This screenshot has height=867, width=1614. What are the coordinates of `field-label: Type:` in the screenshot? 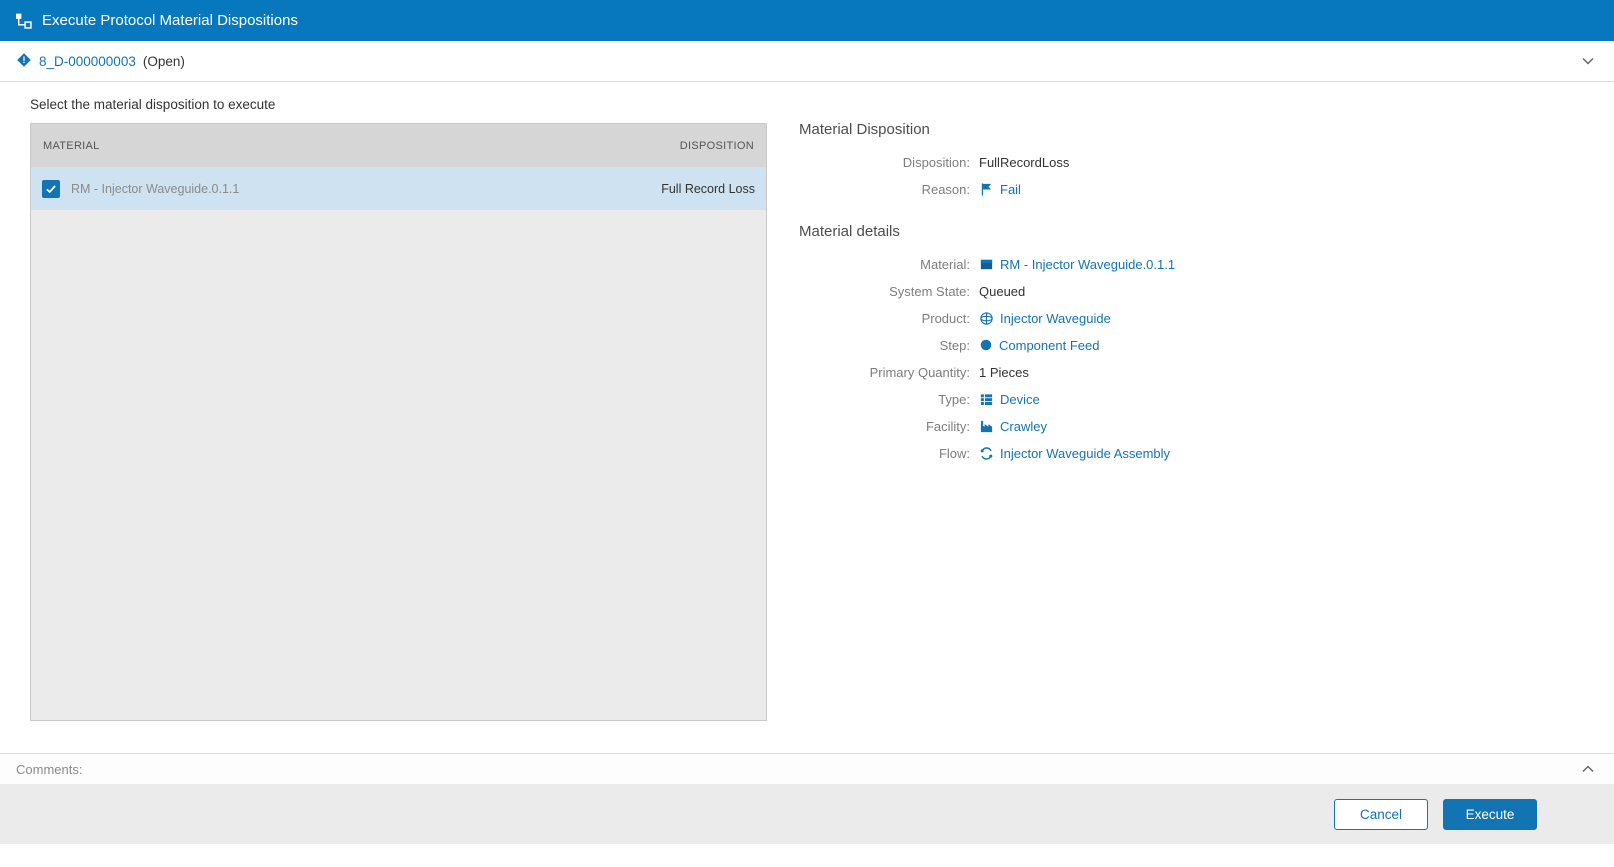 It's located at (954, 399).